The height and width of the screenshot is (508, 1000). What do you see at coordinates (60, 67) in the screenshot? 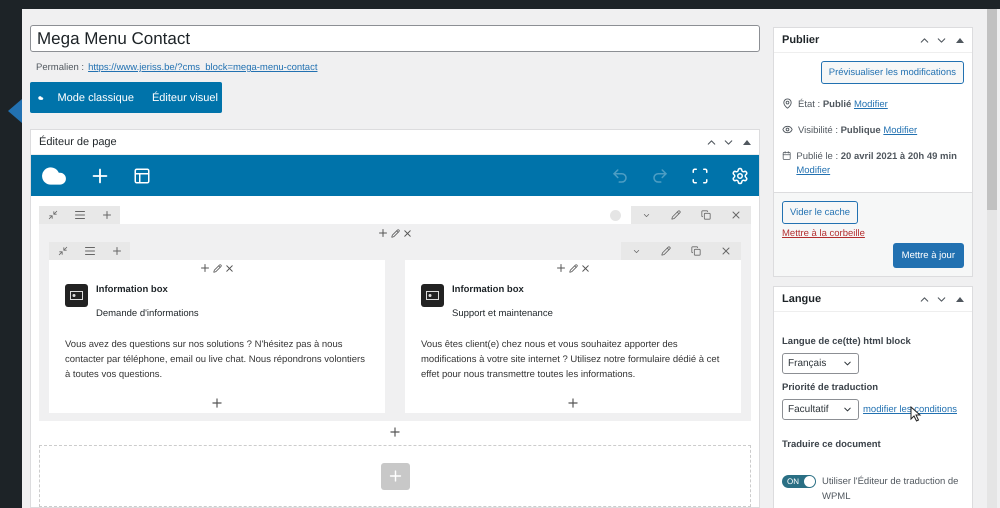
I see `permalink-label: Permalien :` at bounding box center [60, 67].